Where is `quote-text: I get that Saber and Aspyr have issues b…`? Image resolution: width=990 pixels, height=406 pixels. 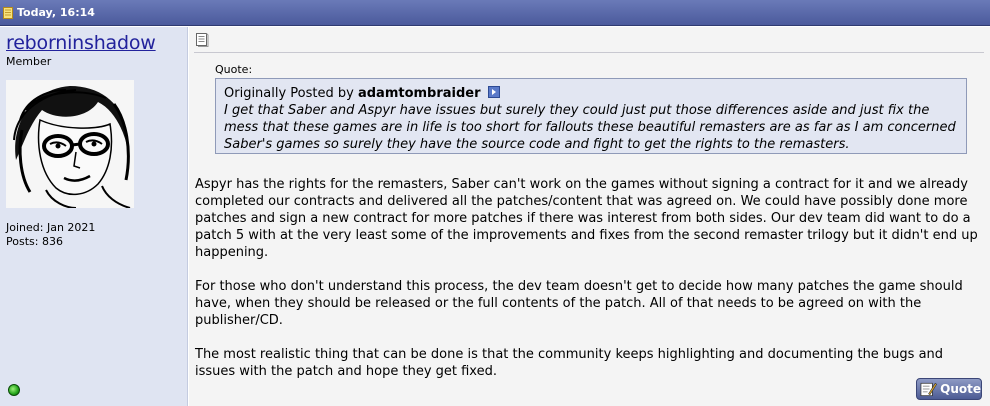 quote-text: I get that Saber and Aspyr have issues b… is located at coordinates (590, 127).